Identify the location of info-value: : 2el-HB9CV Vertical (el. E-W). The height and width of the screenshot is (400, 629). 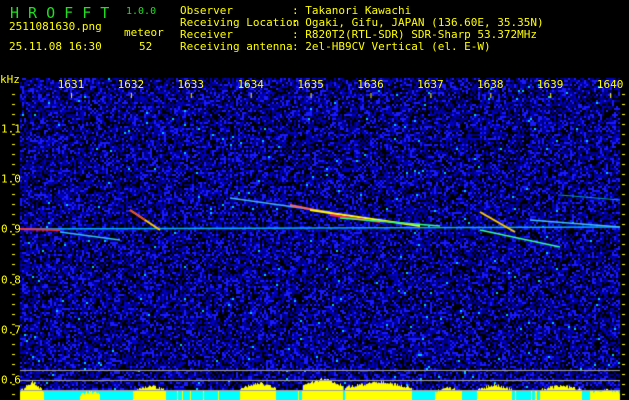
(391, 46).